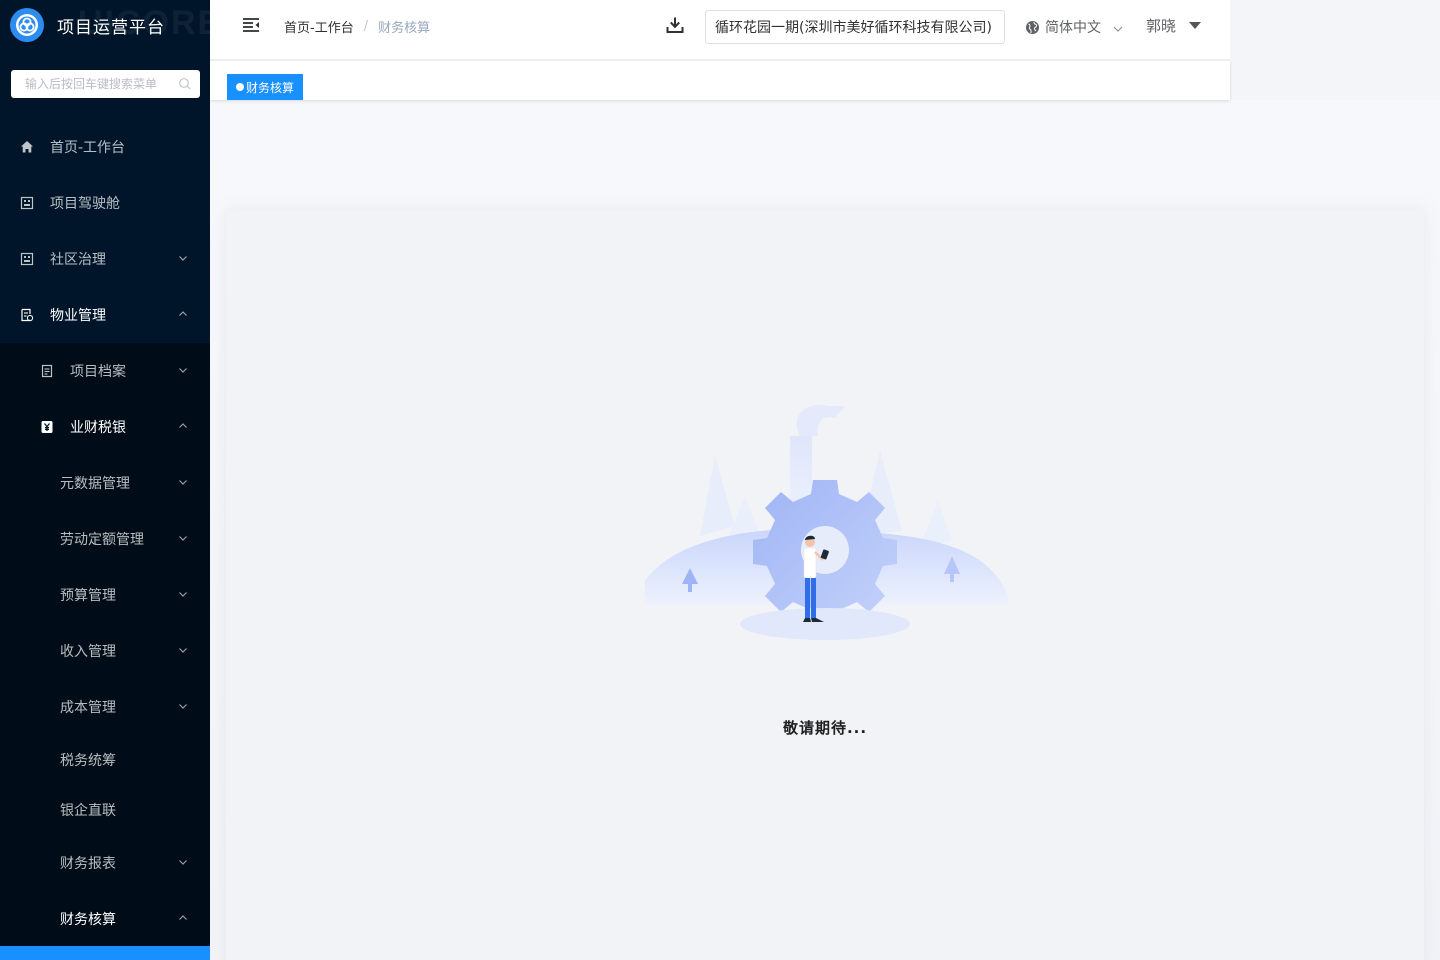  Describe the element at coordinates (404, 28) in the screenshot. I see `breadcrumb-current: 财务核算` at that location.